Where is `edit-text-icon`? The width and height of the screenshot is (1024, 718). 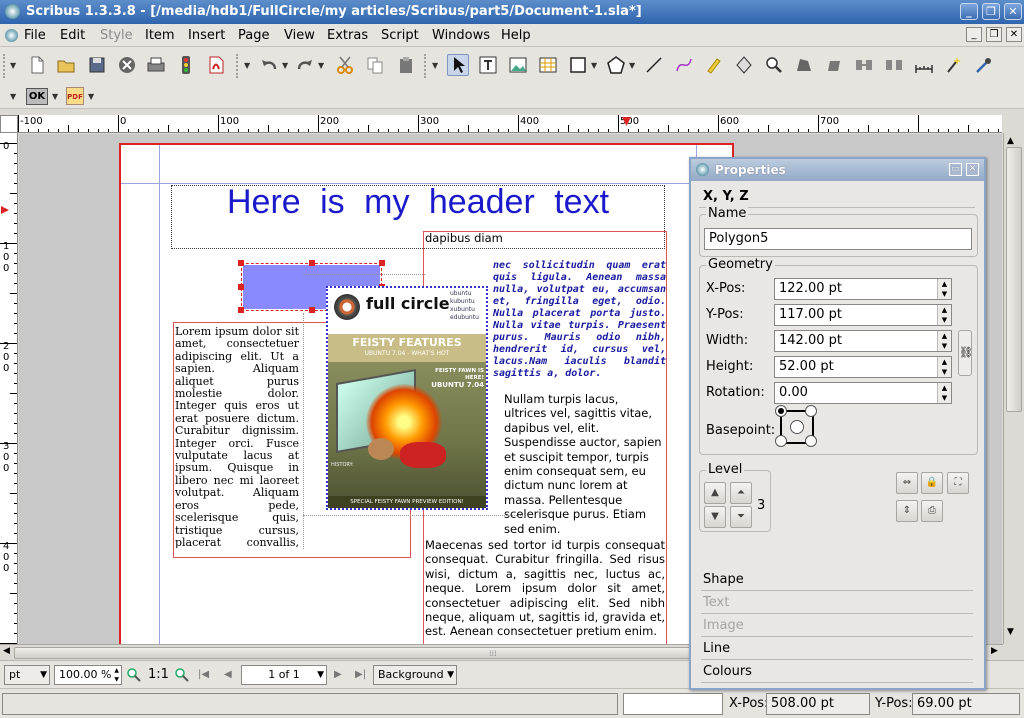 edit-text-icon is located at coordinates (834, 65).